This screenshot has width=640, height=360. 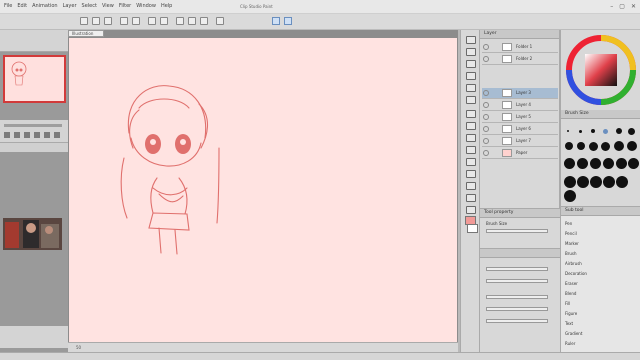 I want to click on layer-row: Folder 1, so click(x=520, y=47).